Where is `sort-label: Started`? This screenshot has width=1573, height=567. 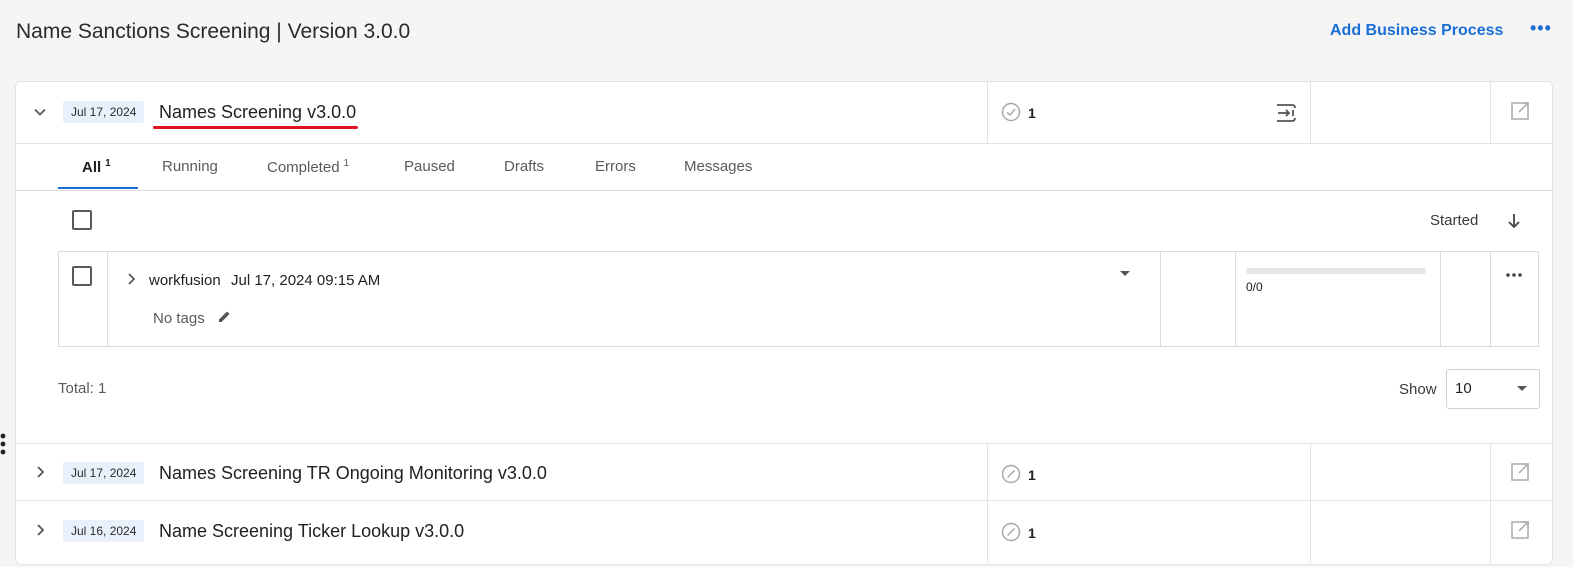 sort-label: Started is located at coordinates (1454, 220).